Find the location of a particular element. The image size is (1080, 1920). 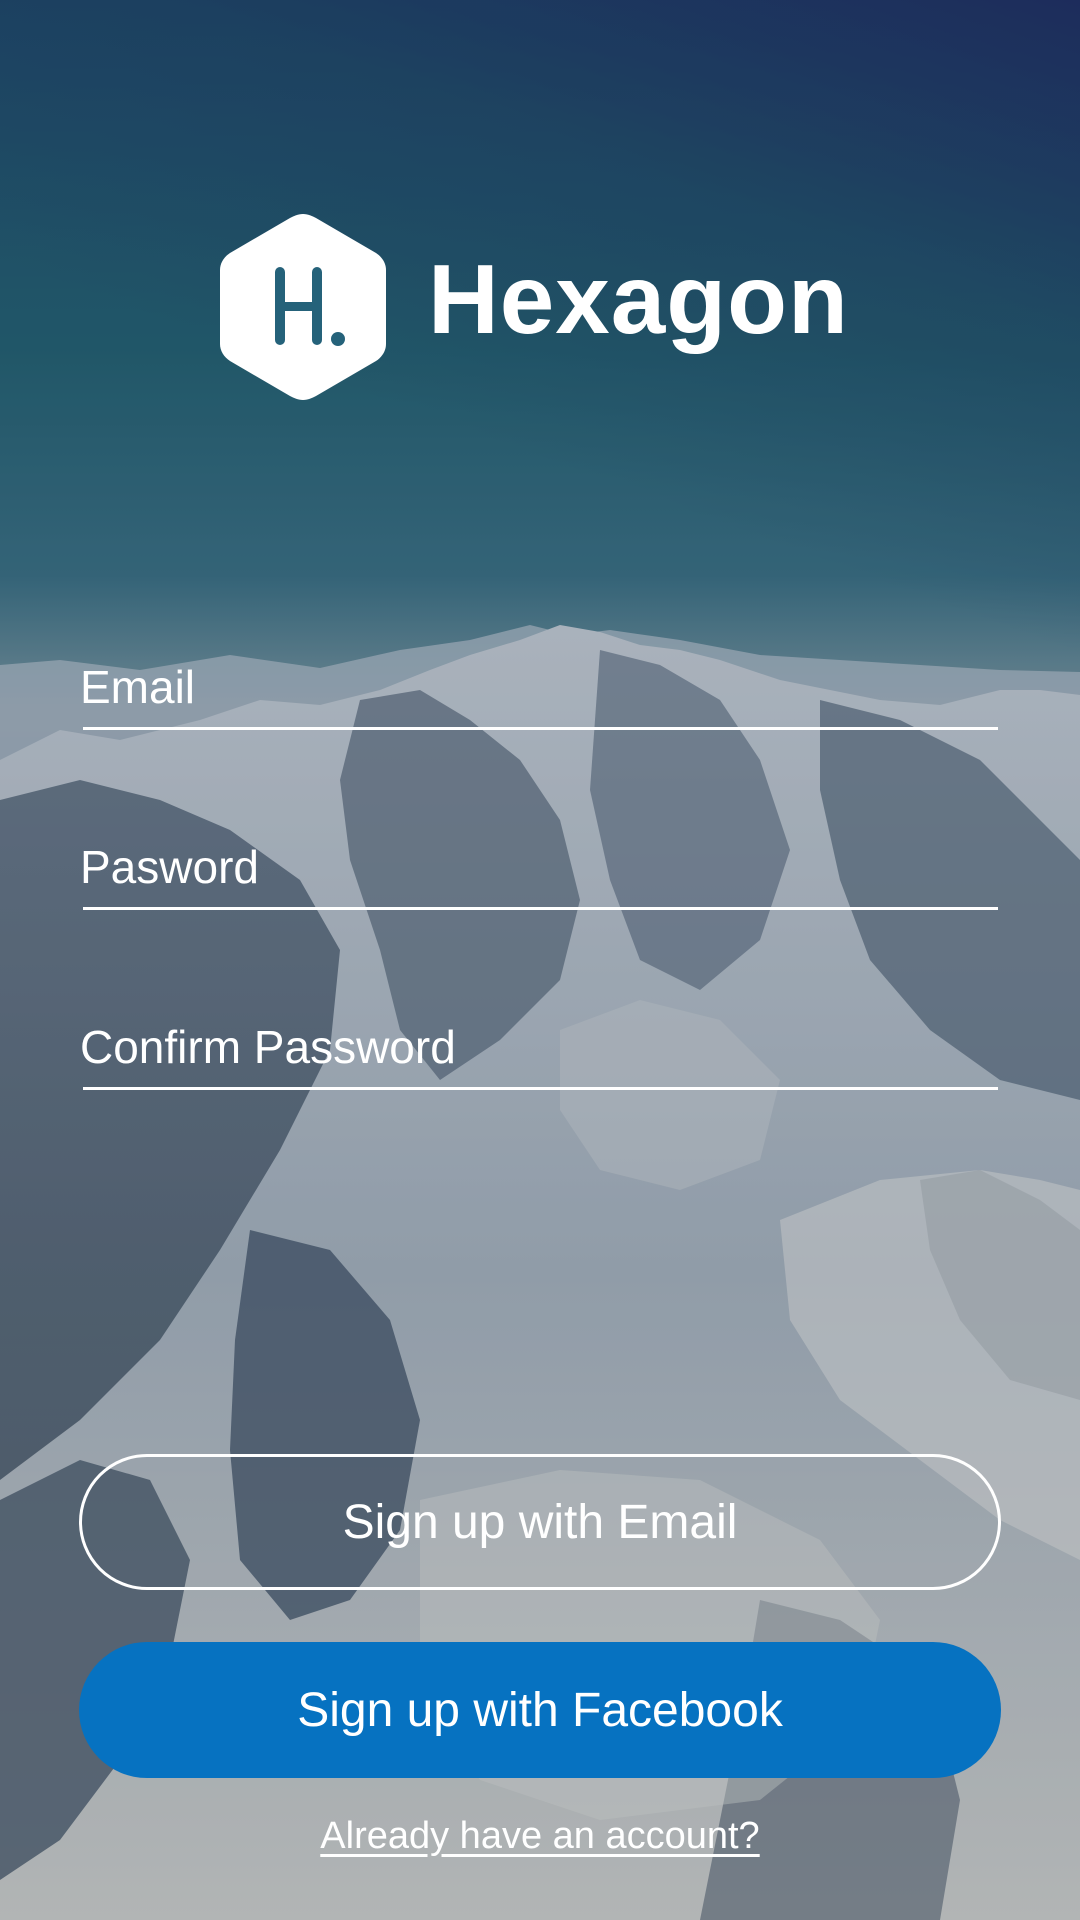

signup-email-button: Sign up with Email is located at coordinates (540, 1522).